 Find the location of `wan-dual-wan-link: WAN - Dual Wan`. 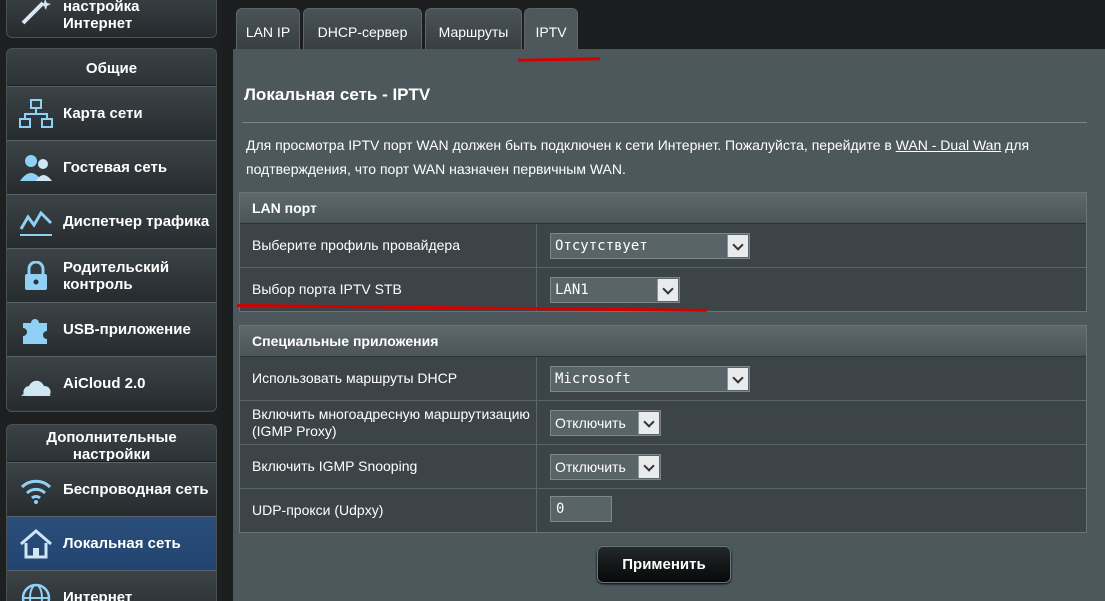

wan-dual-wan-link: WAN - Dual Wan is located at coordinates (949, 145).